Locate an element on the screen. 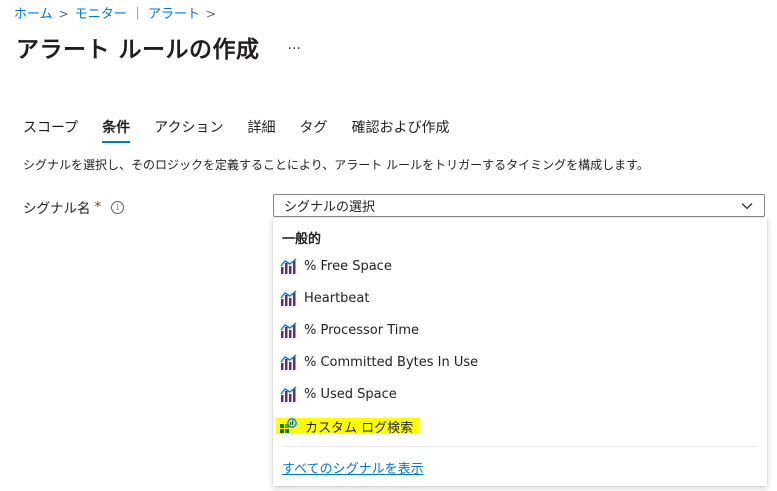  signal-select-dropdown: シグナルの選択 is located at coordinates (519, 205).